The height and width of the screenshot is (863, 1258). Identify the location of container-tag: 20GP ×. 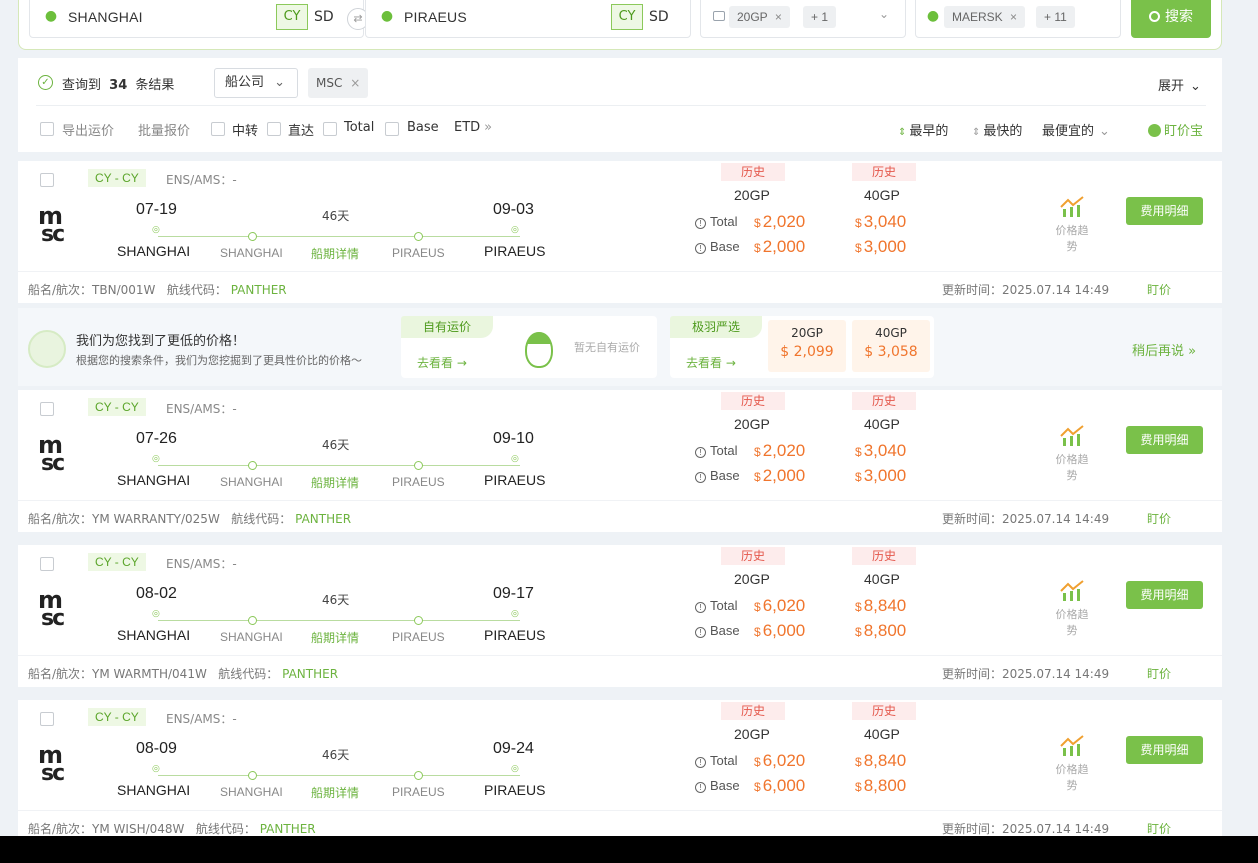
(759, 17).